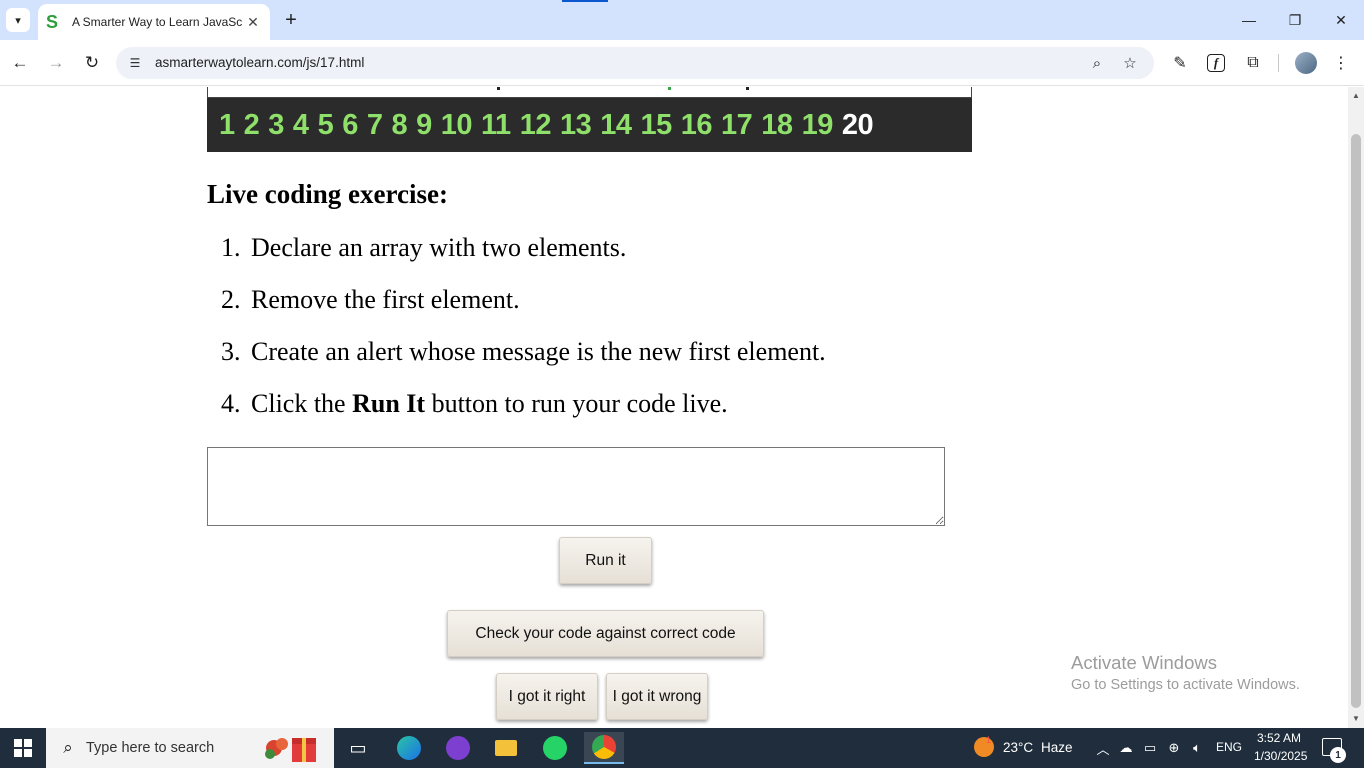 The width and height of the screenshot is (1364, 768). Describe the element at coordinates (818, 125) in the screenshot. I see `chapter-link-19: 19` at that location.